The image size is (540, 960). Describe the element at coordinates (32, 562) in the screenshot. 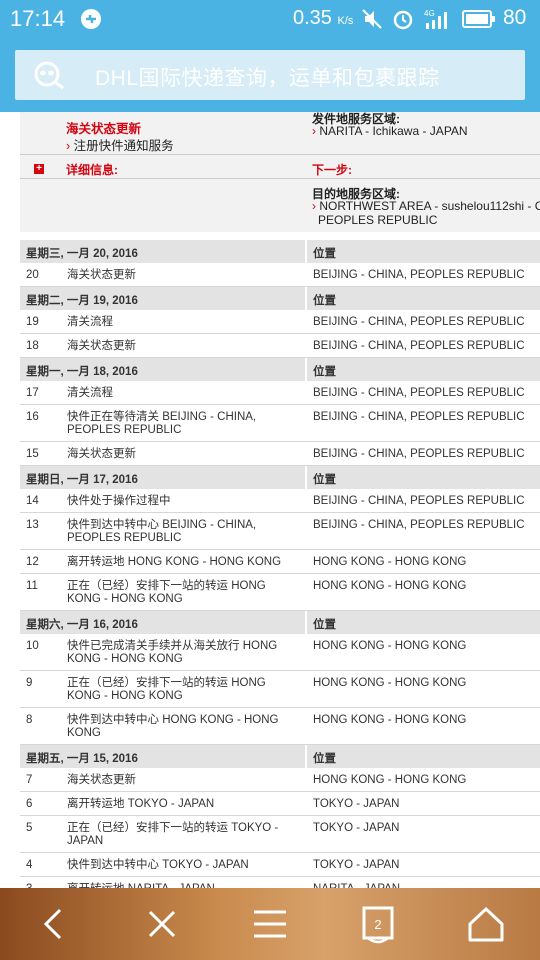

I see `event-number: 12` at that location.